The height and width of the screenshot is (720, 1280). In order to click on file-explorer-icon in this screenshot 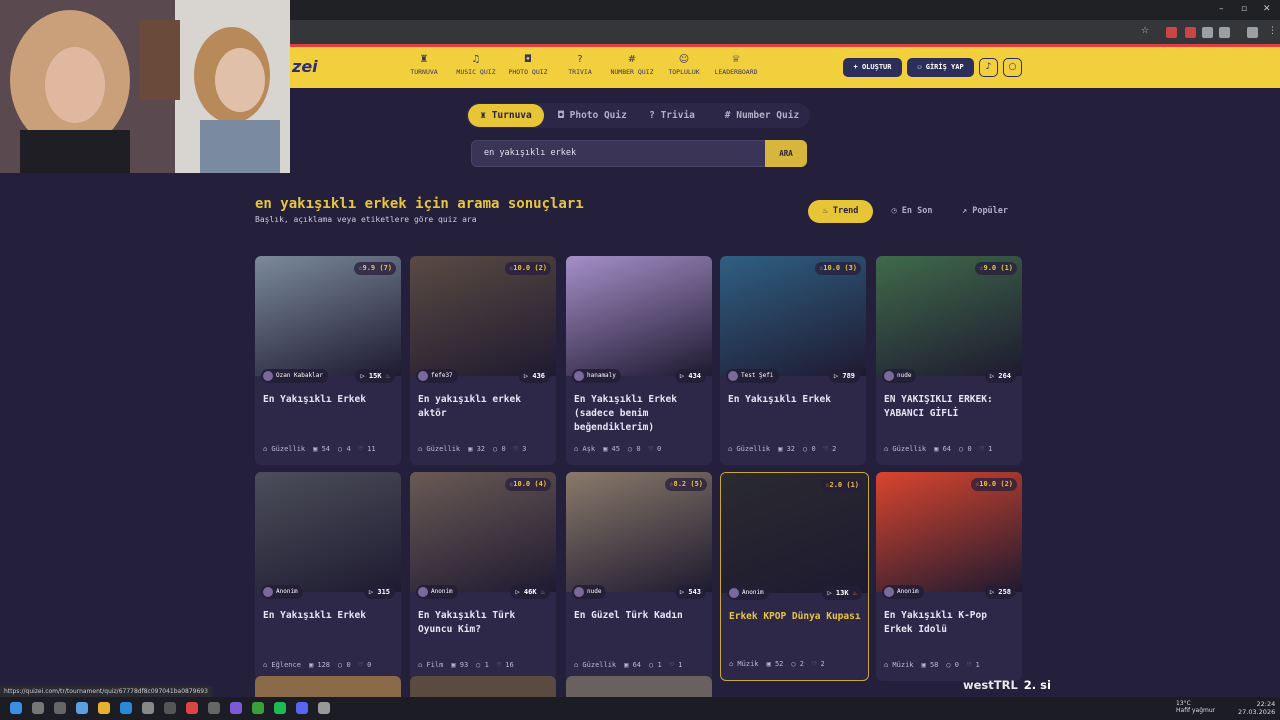, I will do `click(104, 708)`.